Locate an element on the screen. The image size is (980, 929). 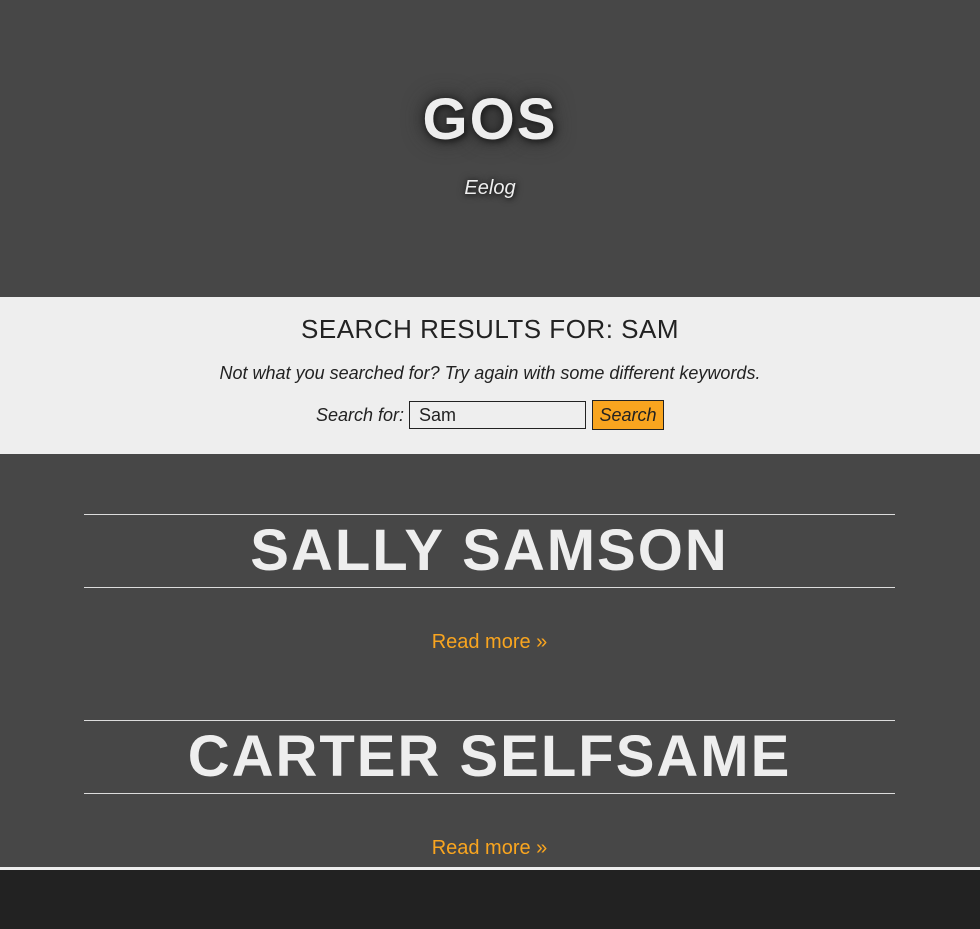
site-footer is located at coordinates (490, 899).